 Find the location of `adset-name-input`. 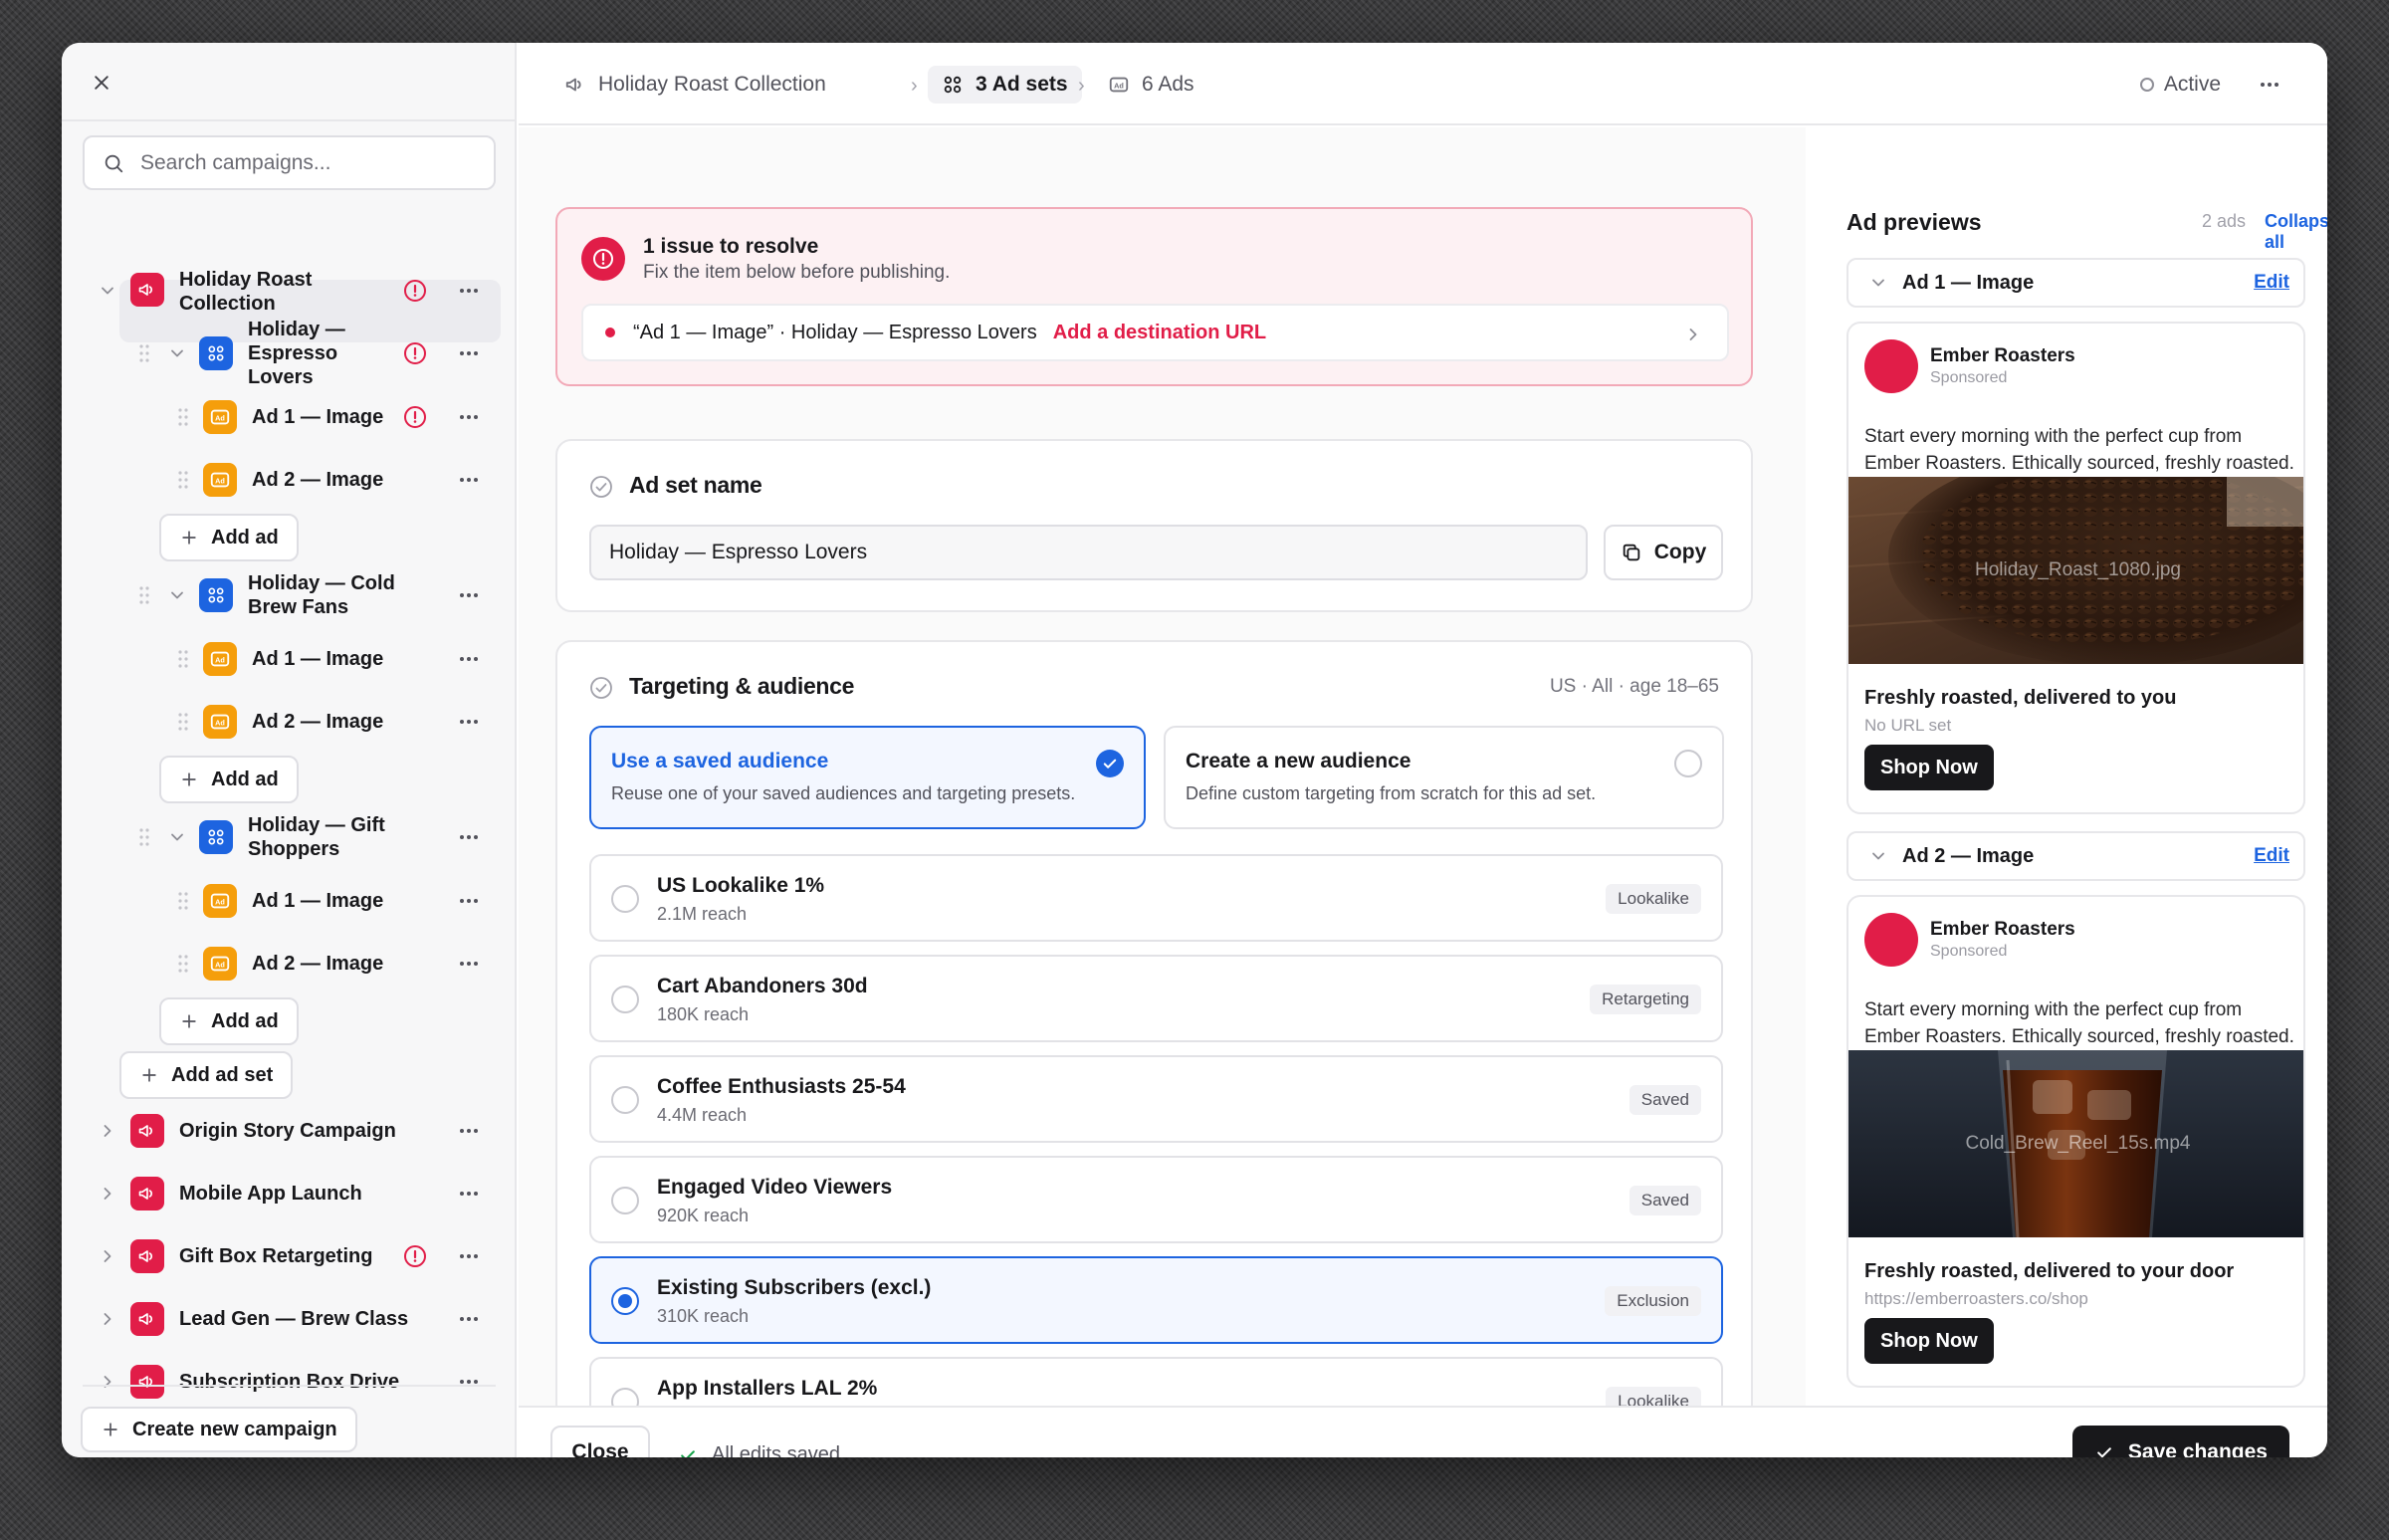

adset-name-input is located at coordinates (1088, 553).